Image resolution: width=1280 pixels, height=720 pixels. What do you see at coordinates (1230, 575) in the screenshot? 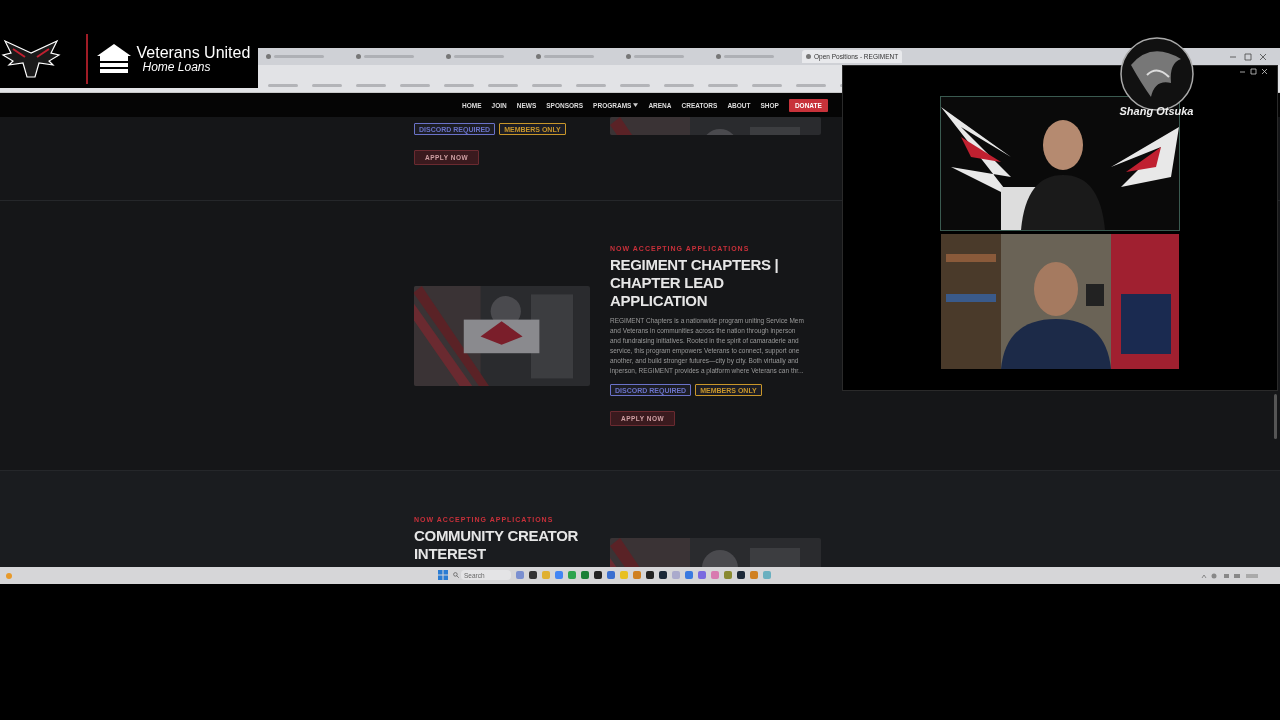
I see `system-tray-icon` at bounding box center [1230, 575].